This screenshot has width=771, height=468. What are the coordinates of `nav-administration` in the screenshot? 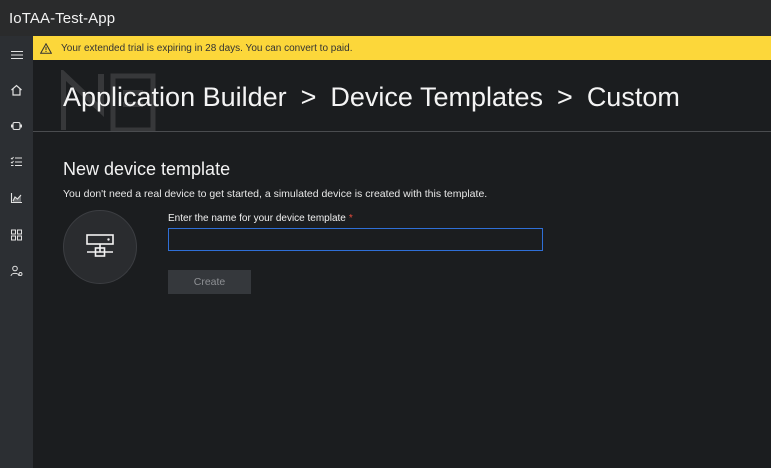 It's located at (16, 271).